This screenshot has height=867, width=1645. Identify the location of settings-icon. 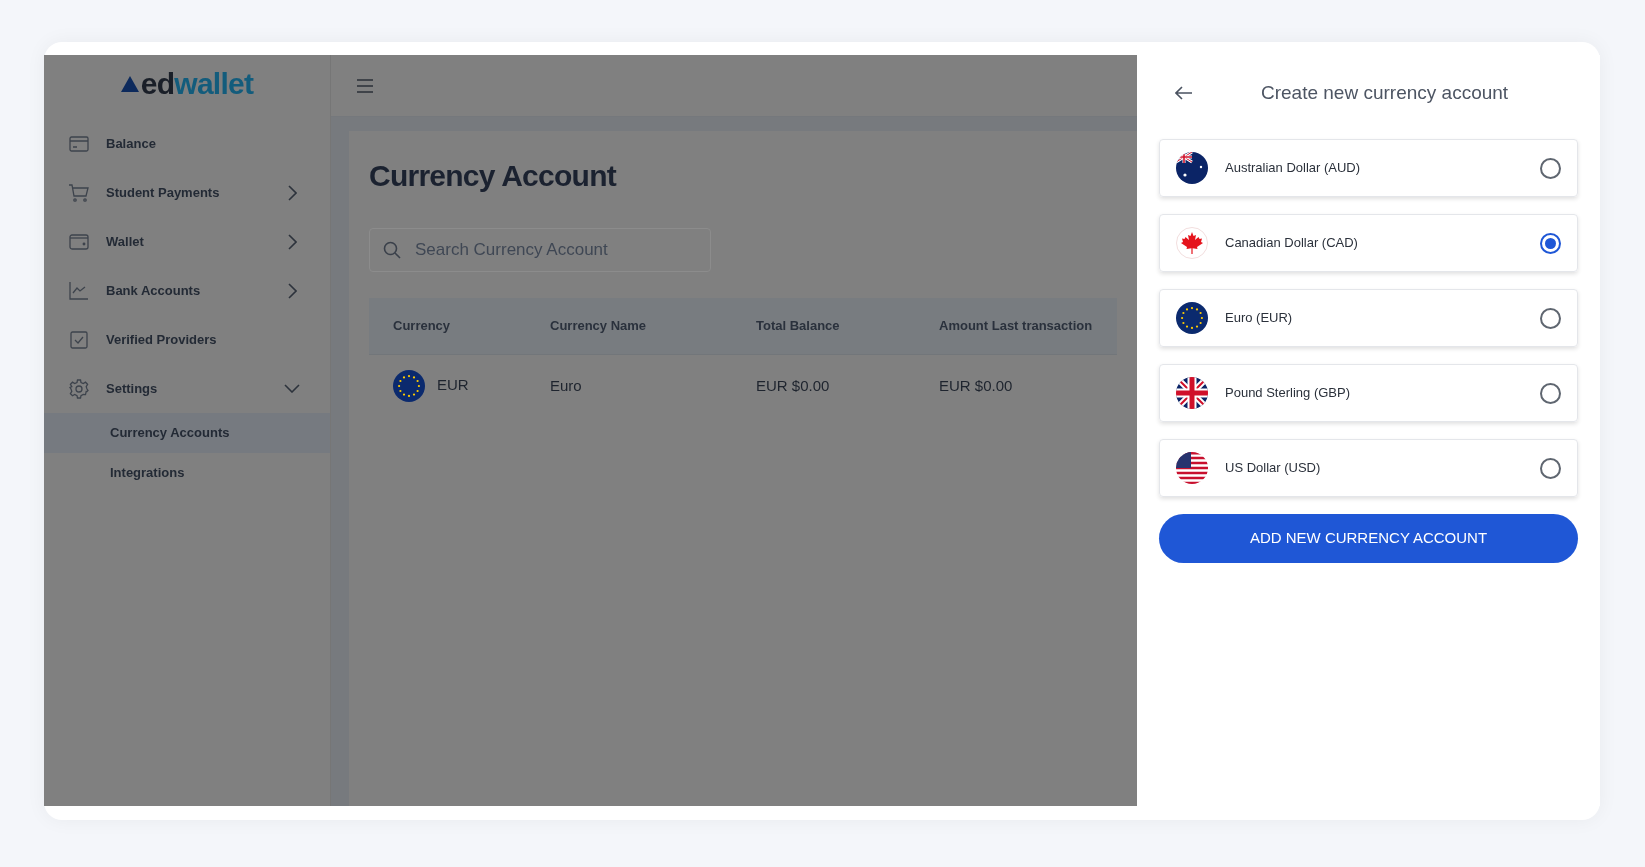
(79, 388).